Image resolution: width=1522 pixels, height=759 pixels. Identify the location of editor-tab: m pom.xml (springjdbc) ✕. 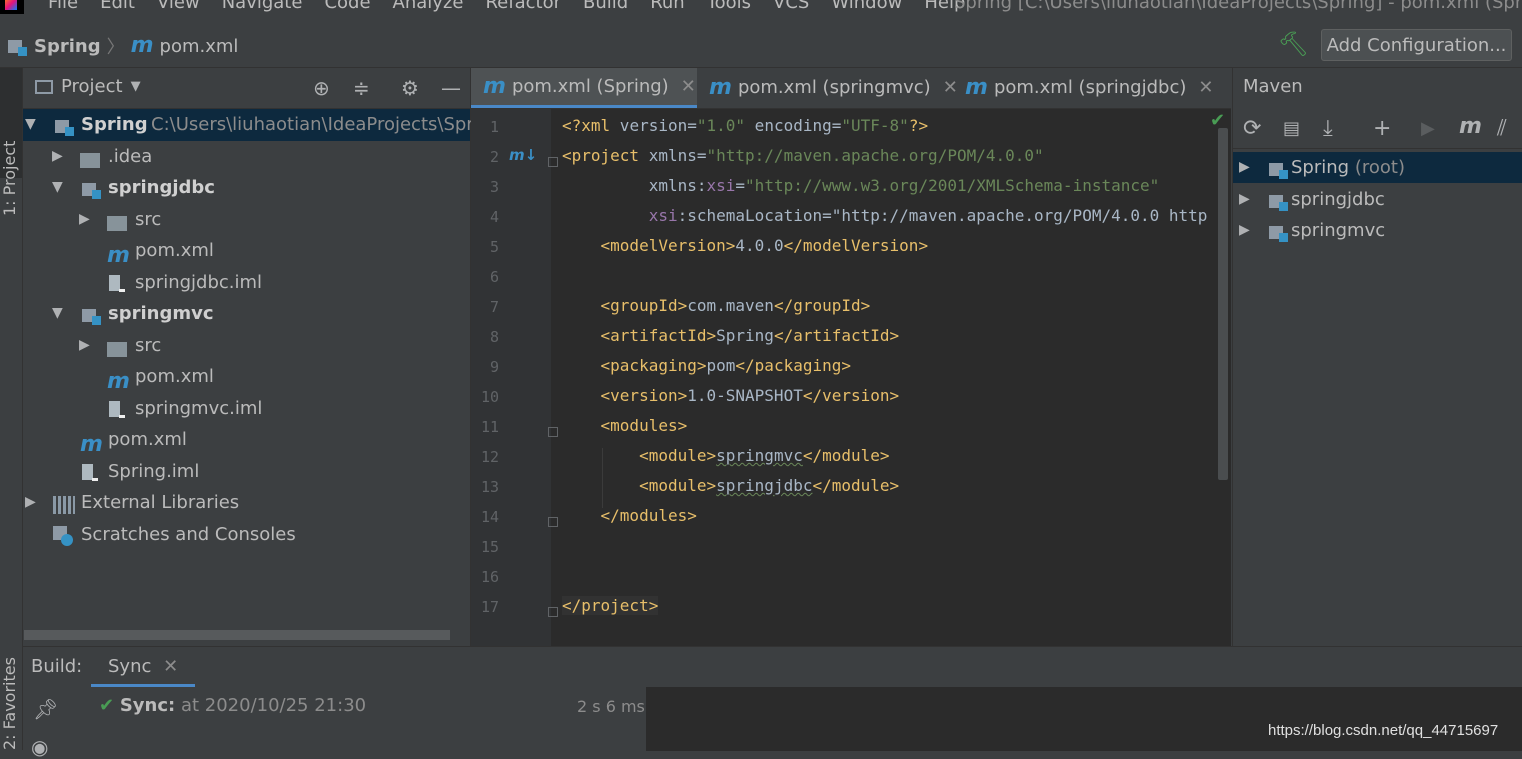
(1090, 88).